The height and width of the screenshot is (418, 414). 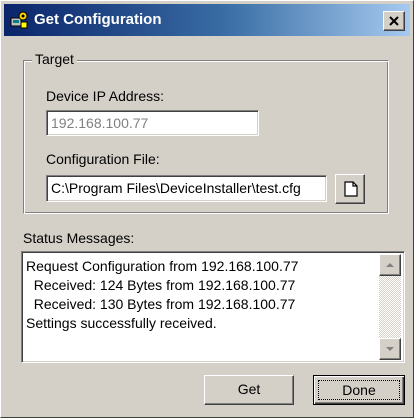 I want to click on target-group-label: Target, so click(x=54, y=59).